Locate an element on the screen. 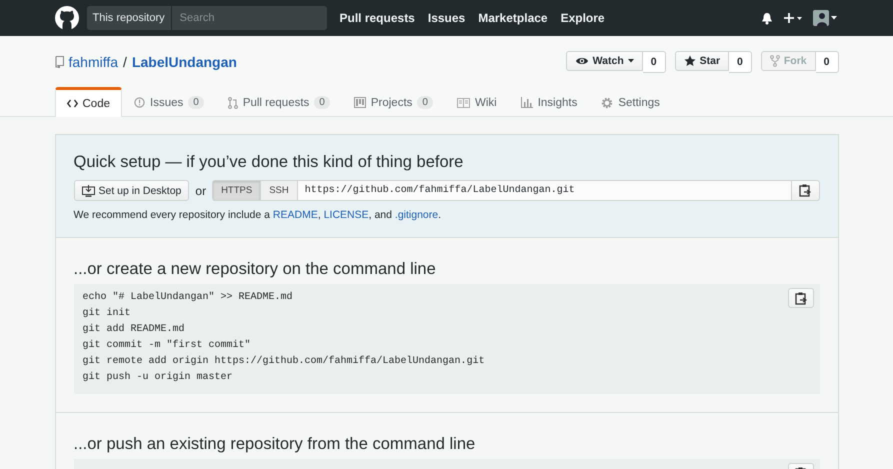  nav-link: Pull requests is located at coordinates (377, 18).